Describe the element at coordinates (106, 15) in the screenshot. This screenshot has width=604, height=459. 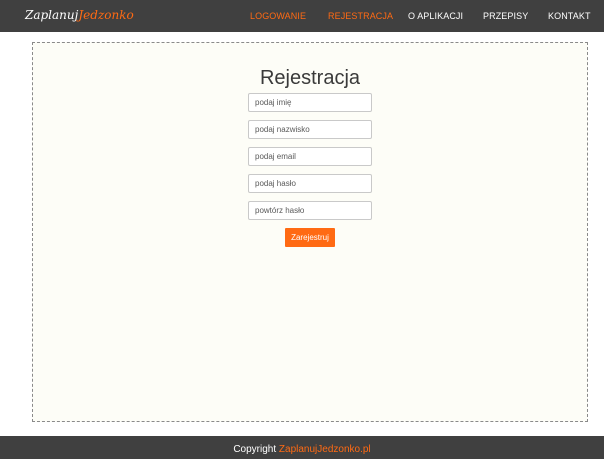
I see `logo-text-accent: Jedzonko` at that location.